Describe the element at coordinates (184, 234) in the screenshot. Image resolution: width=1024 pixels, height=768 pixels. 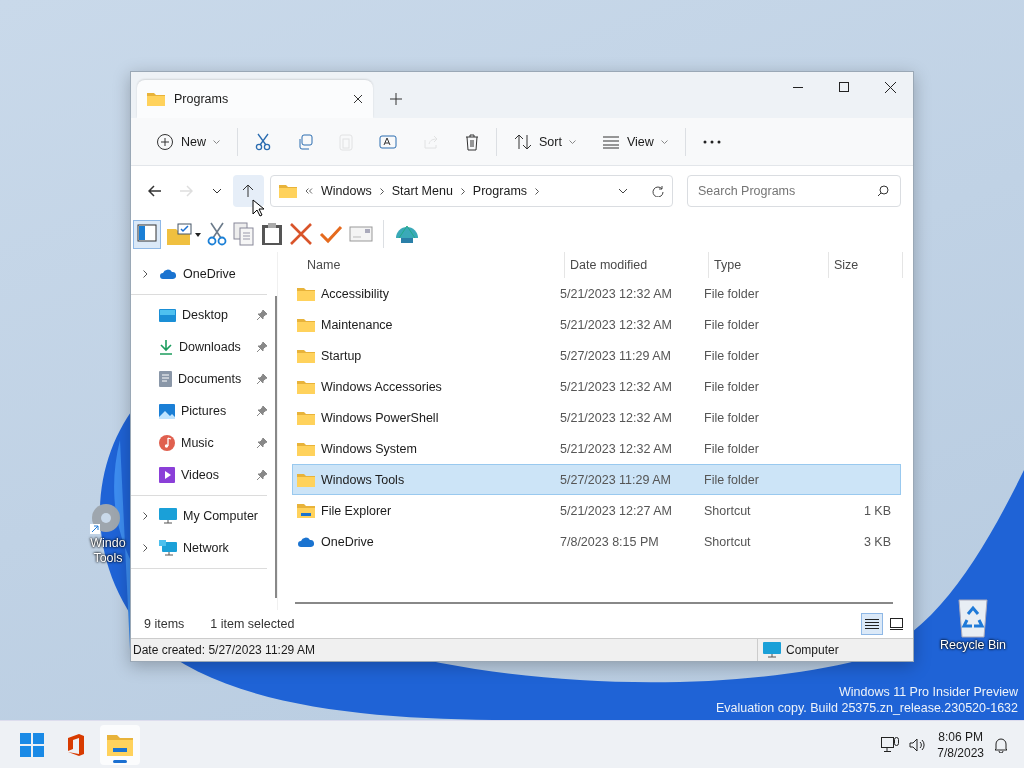
I see `folder-check-icon` at that location.